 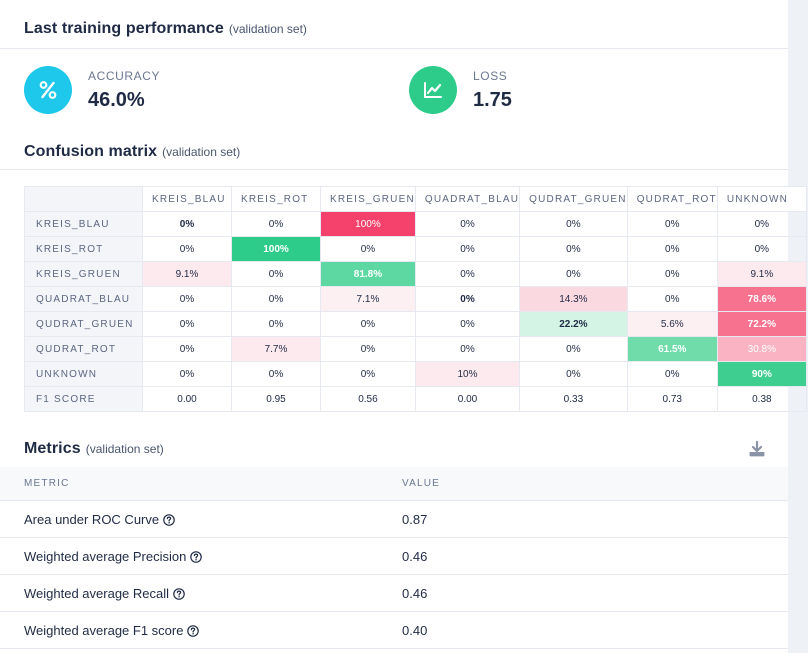 What do you see at coordinates (394, 152) in the screenshot?
I see `confusion-matrix-header: Confusion matrix (validation set)` at bounding box center [394, 152].